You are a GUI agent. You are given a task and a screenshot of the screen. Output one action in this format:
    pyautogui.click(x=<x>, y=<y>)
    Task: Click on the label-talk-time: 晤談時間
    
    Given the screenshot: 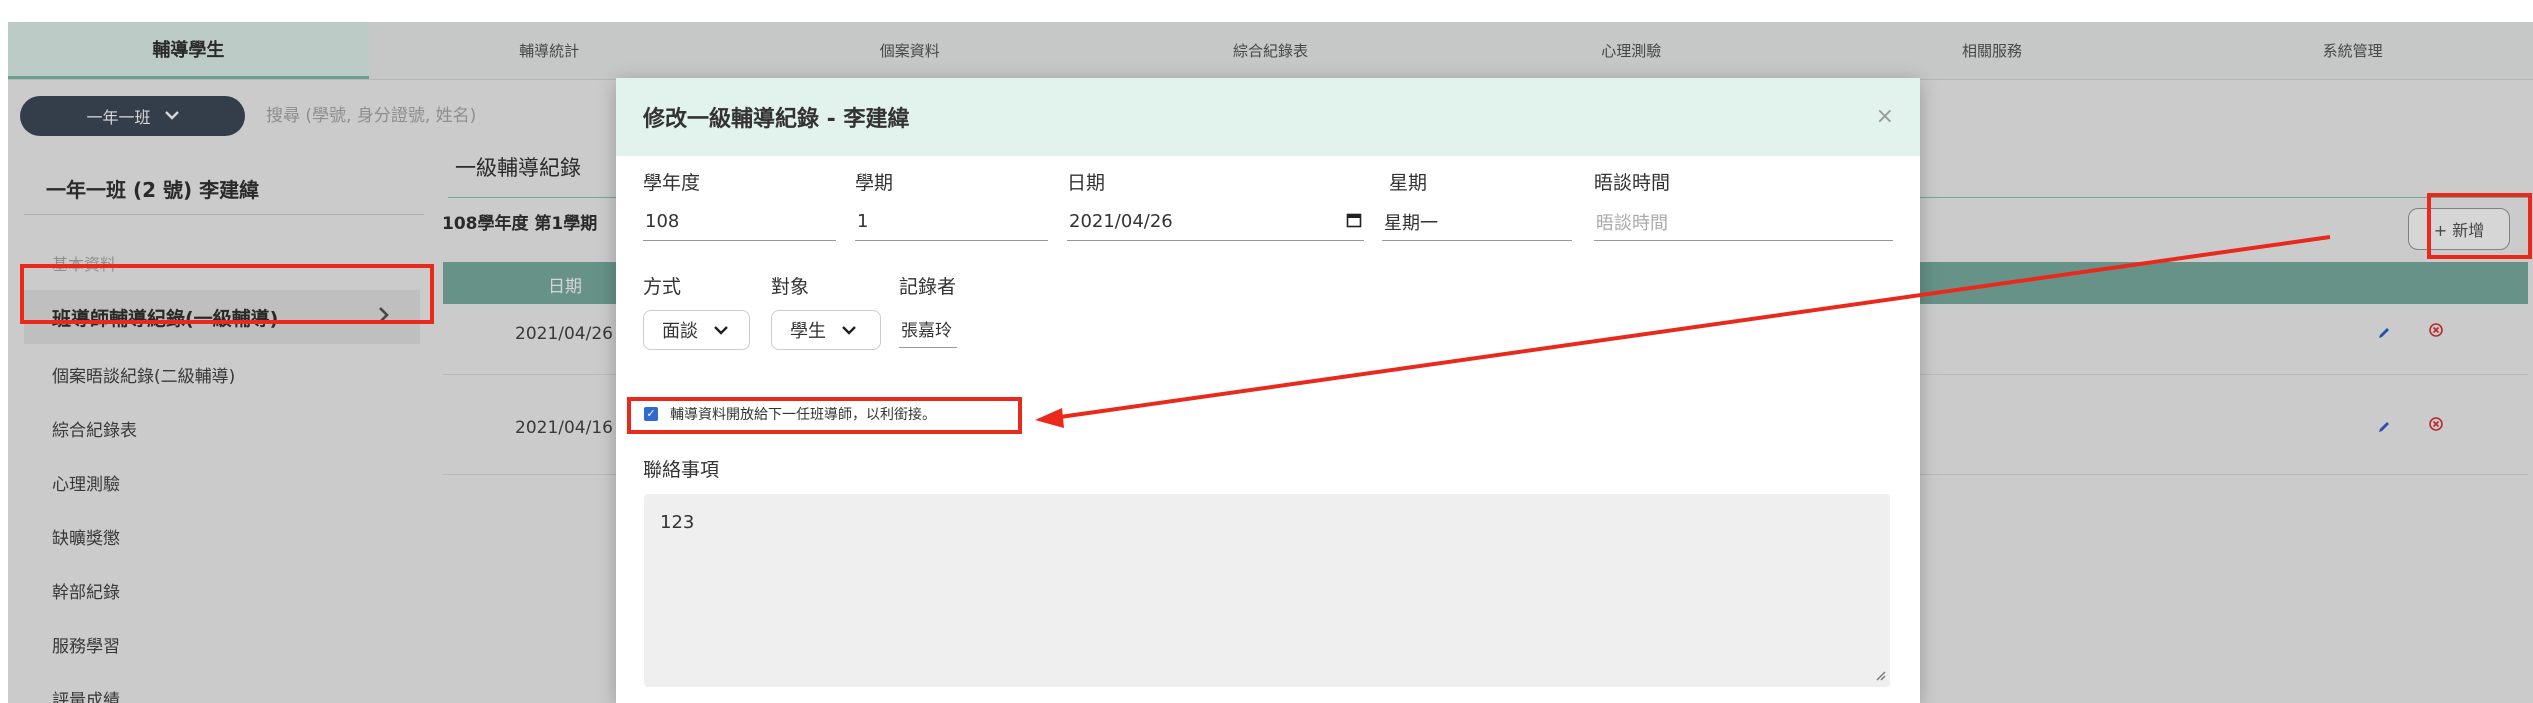 What is the action you would take?
    pyautogui.click(x=1632, y=183)
    